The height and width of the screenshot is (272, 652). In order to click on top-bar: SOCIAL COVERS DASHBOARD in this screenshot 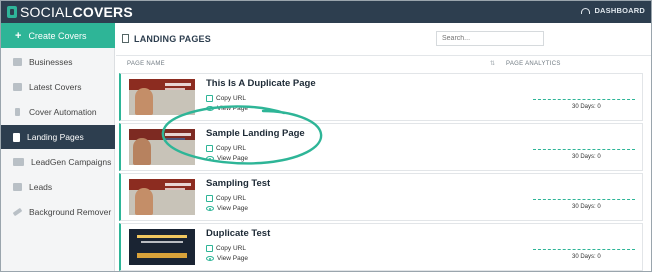, I will do `click(326, 12)`.